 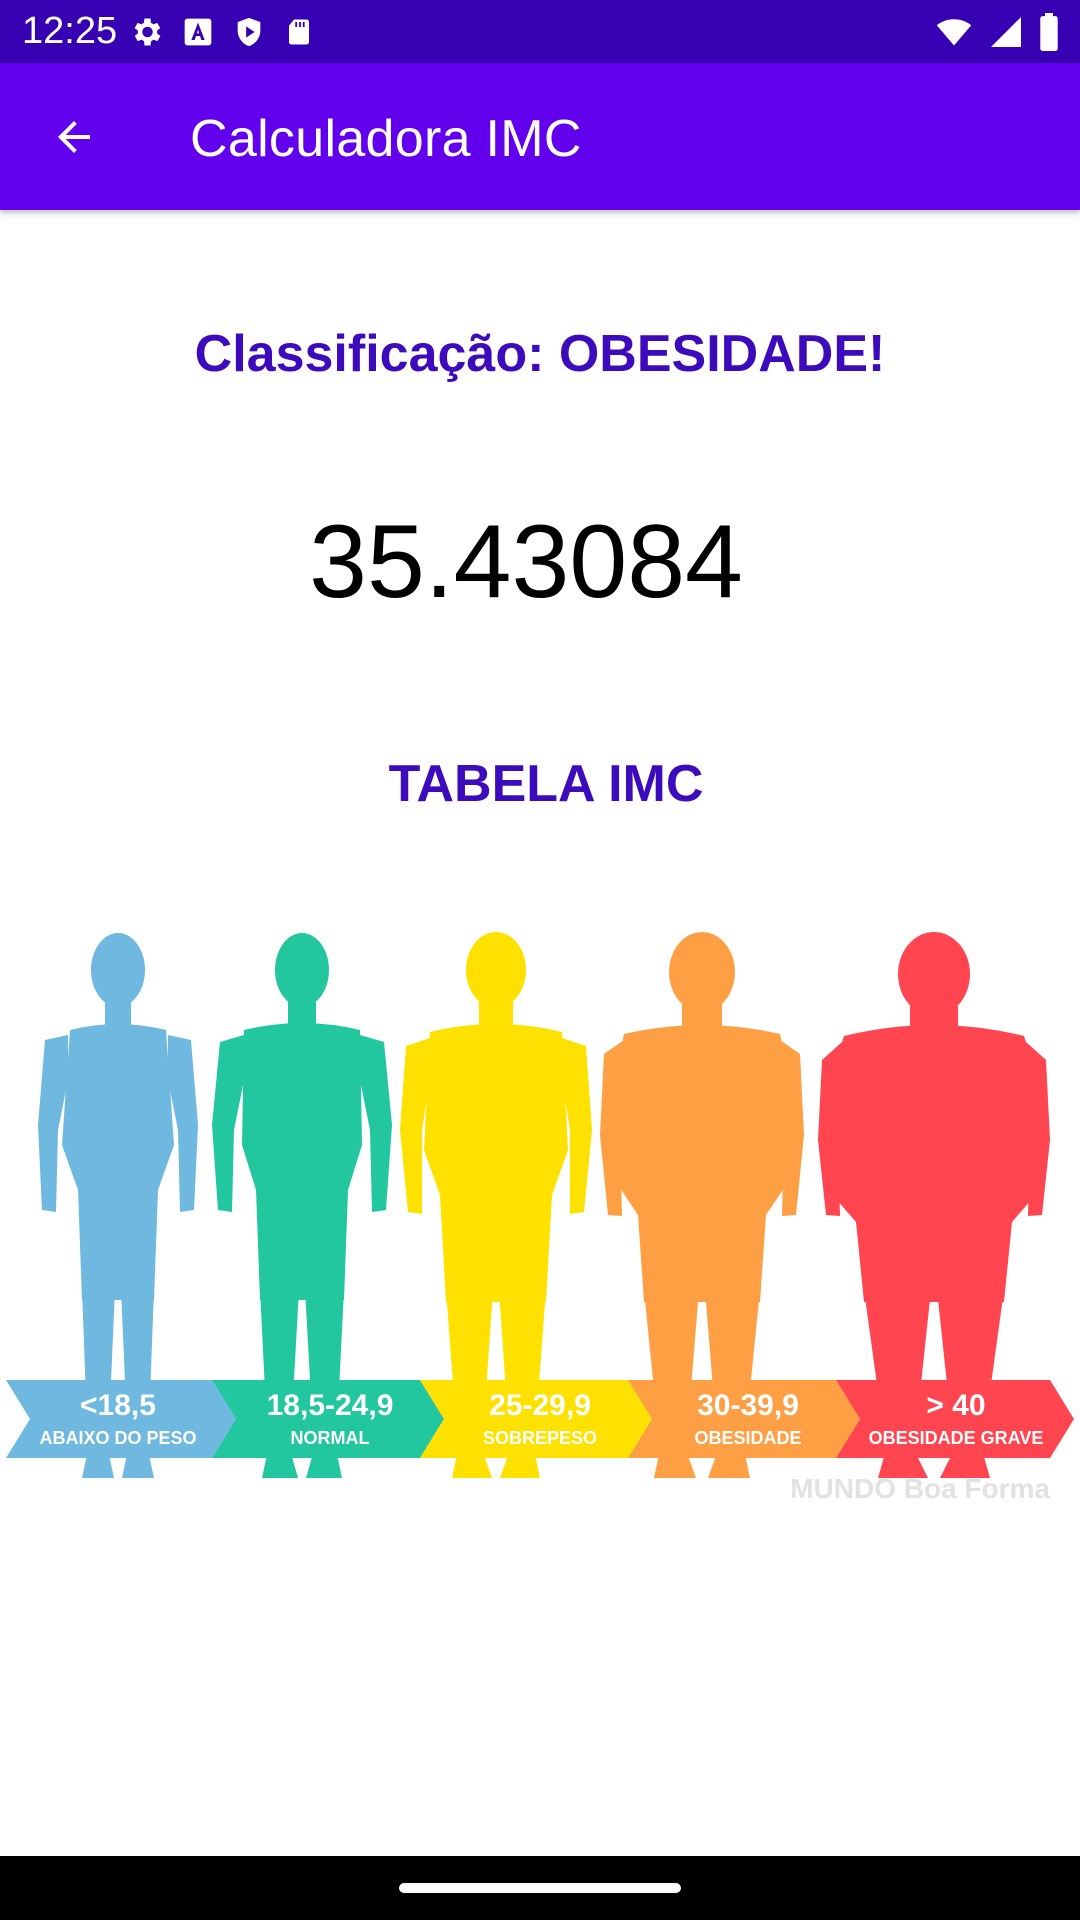 I want to click on label-severe-obese: OBESIDADE GRAVE, so click(x=956, y=1438).